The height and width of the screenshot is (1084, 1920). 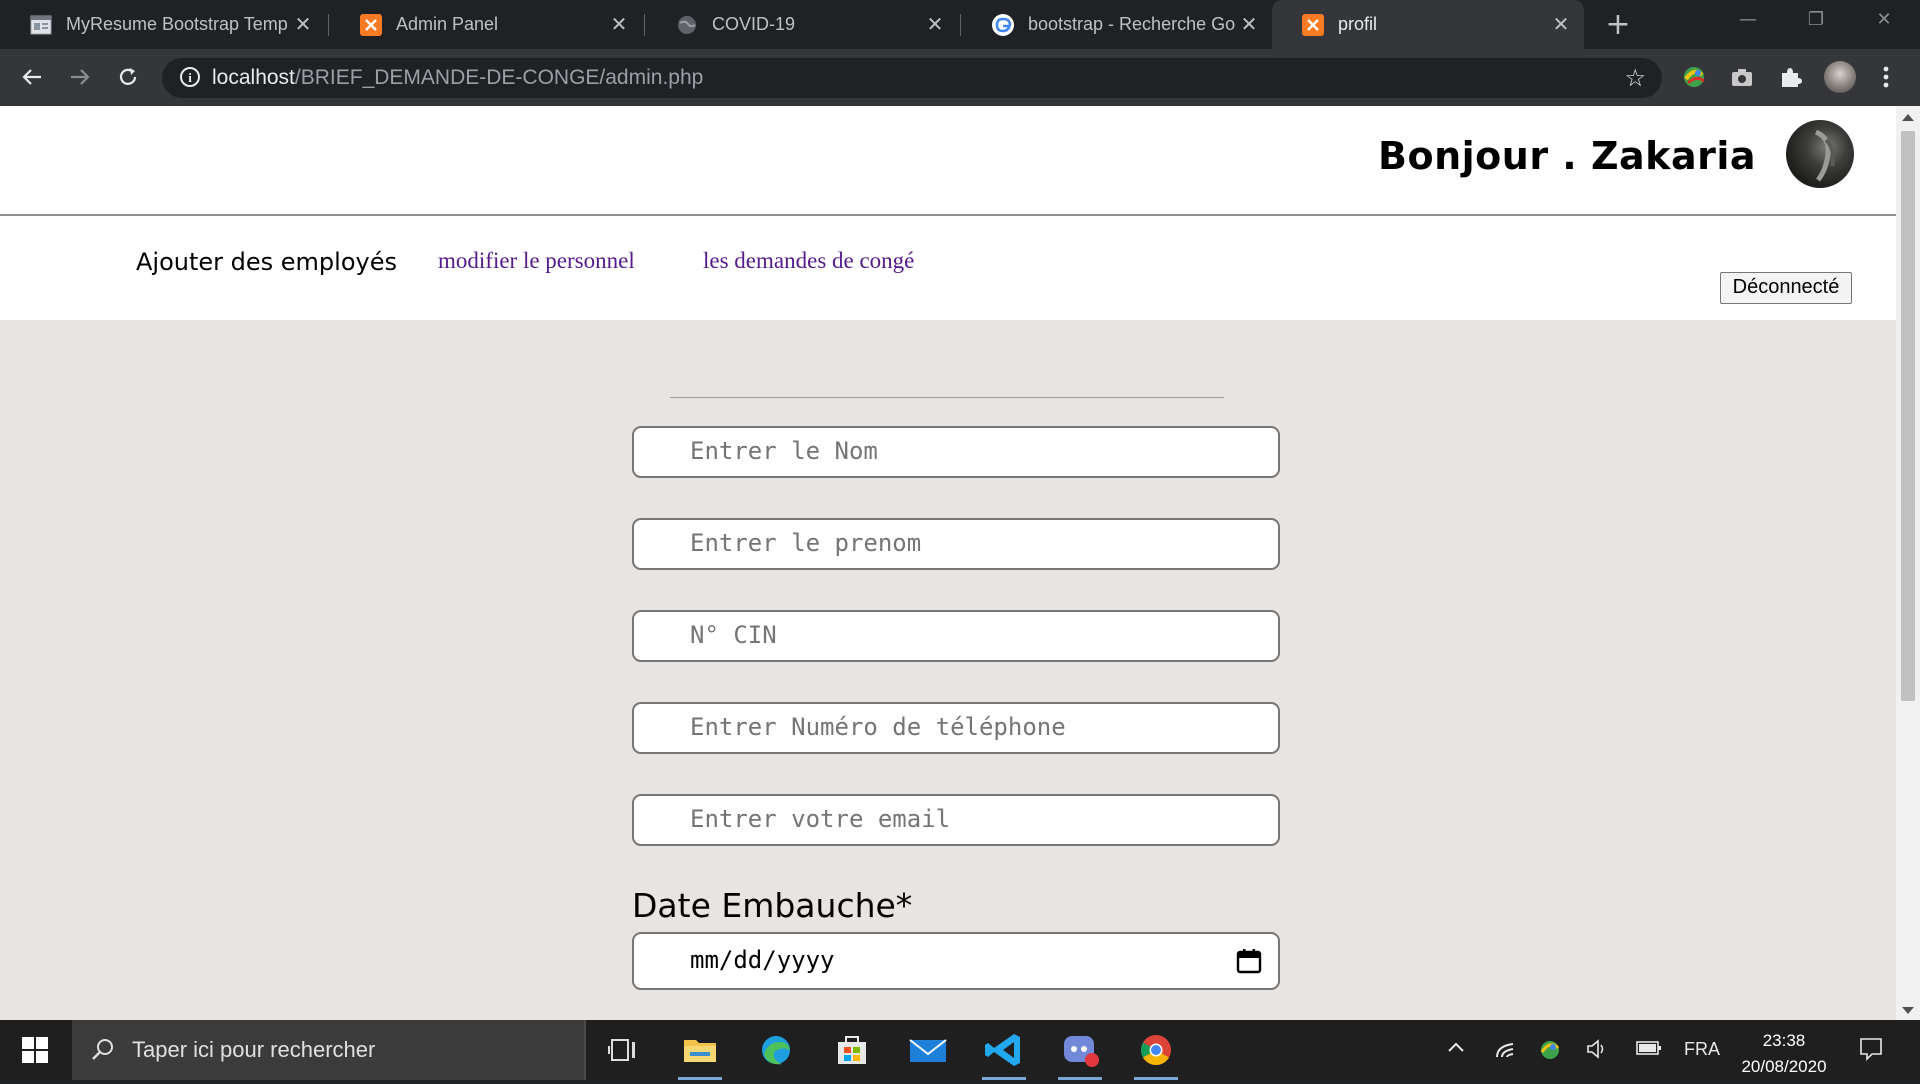 What do you see at coordinates (536, 261) in the screenshot?
I see `nav-edit-staff: modifier le personnel` at bounding box center [536, 261].